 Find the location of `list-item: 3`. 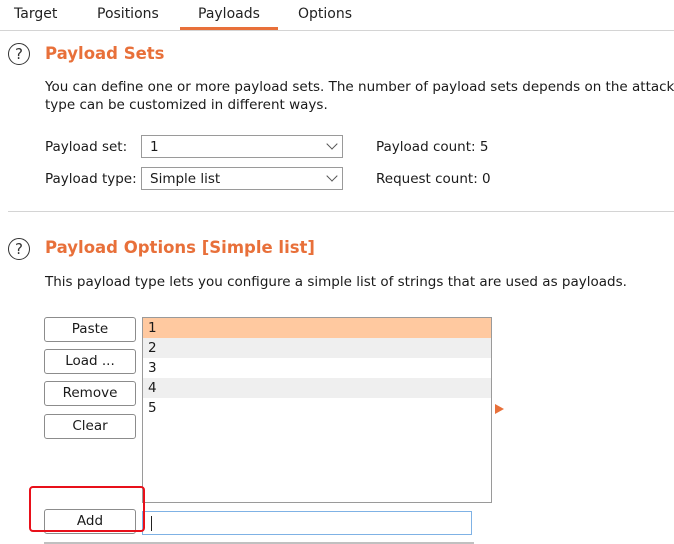

list-item: 3 is located at coordinates (317, 368).